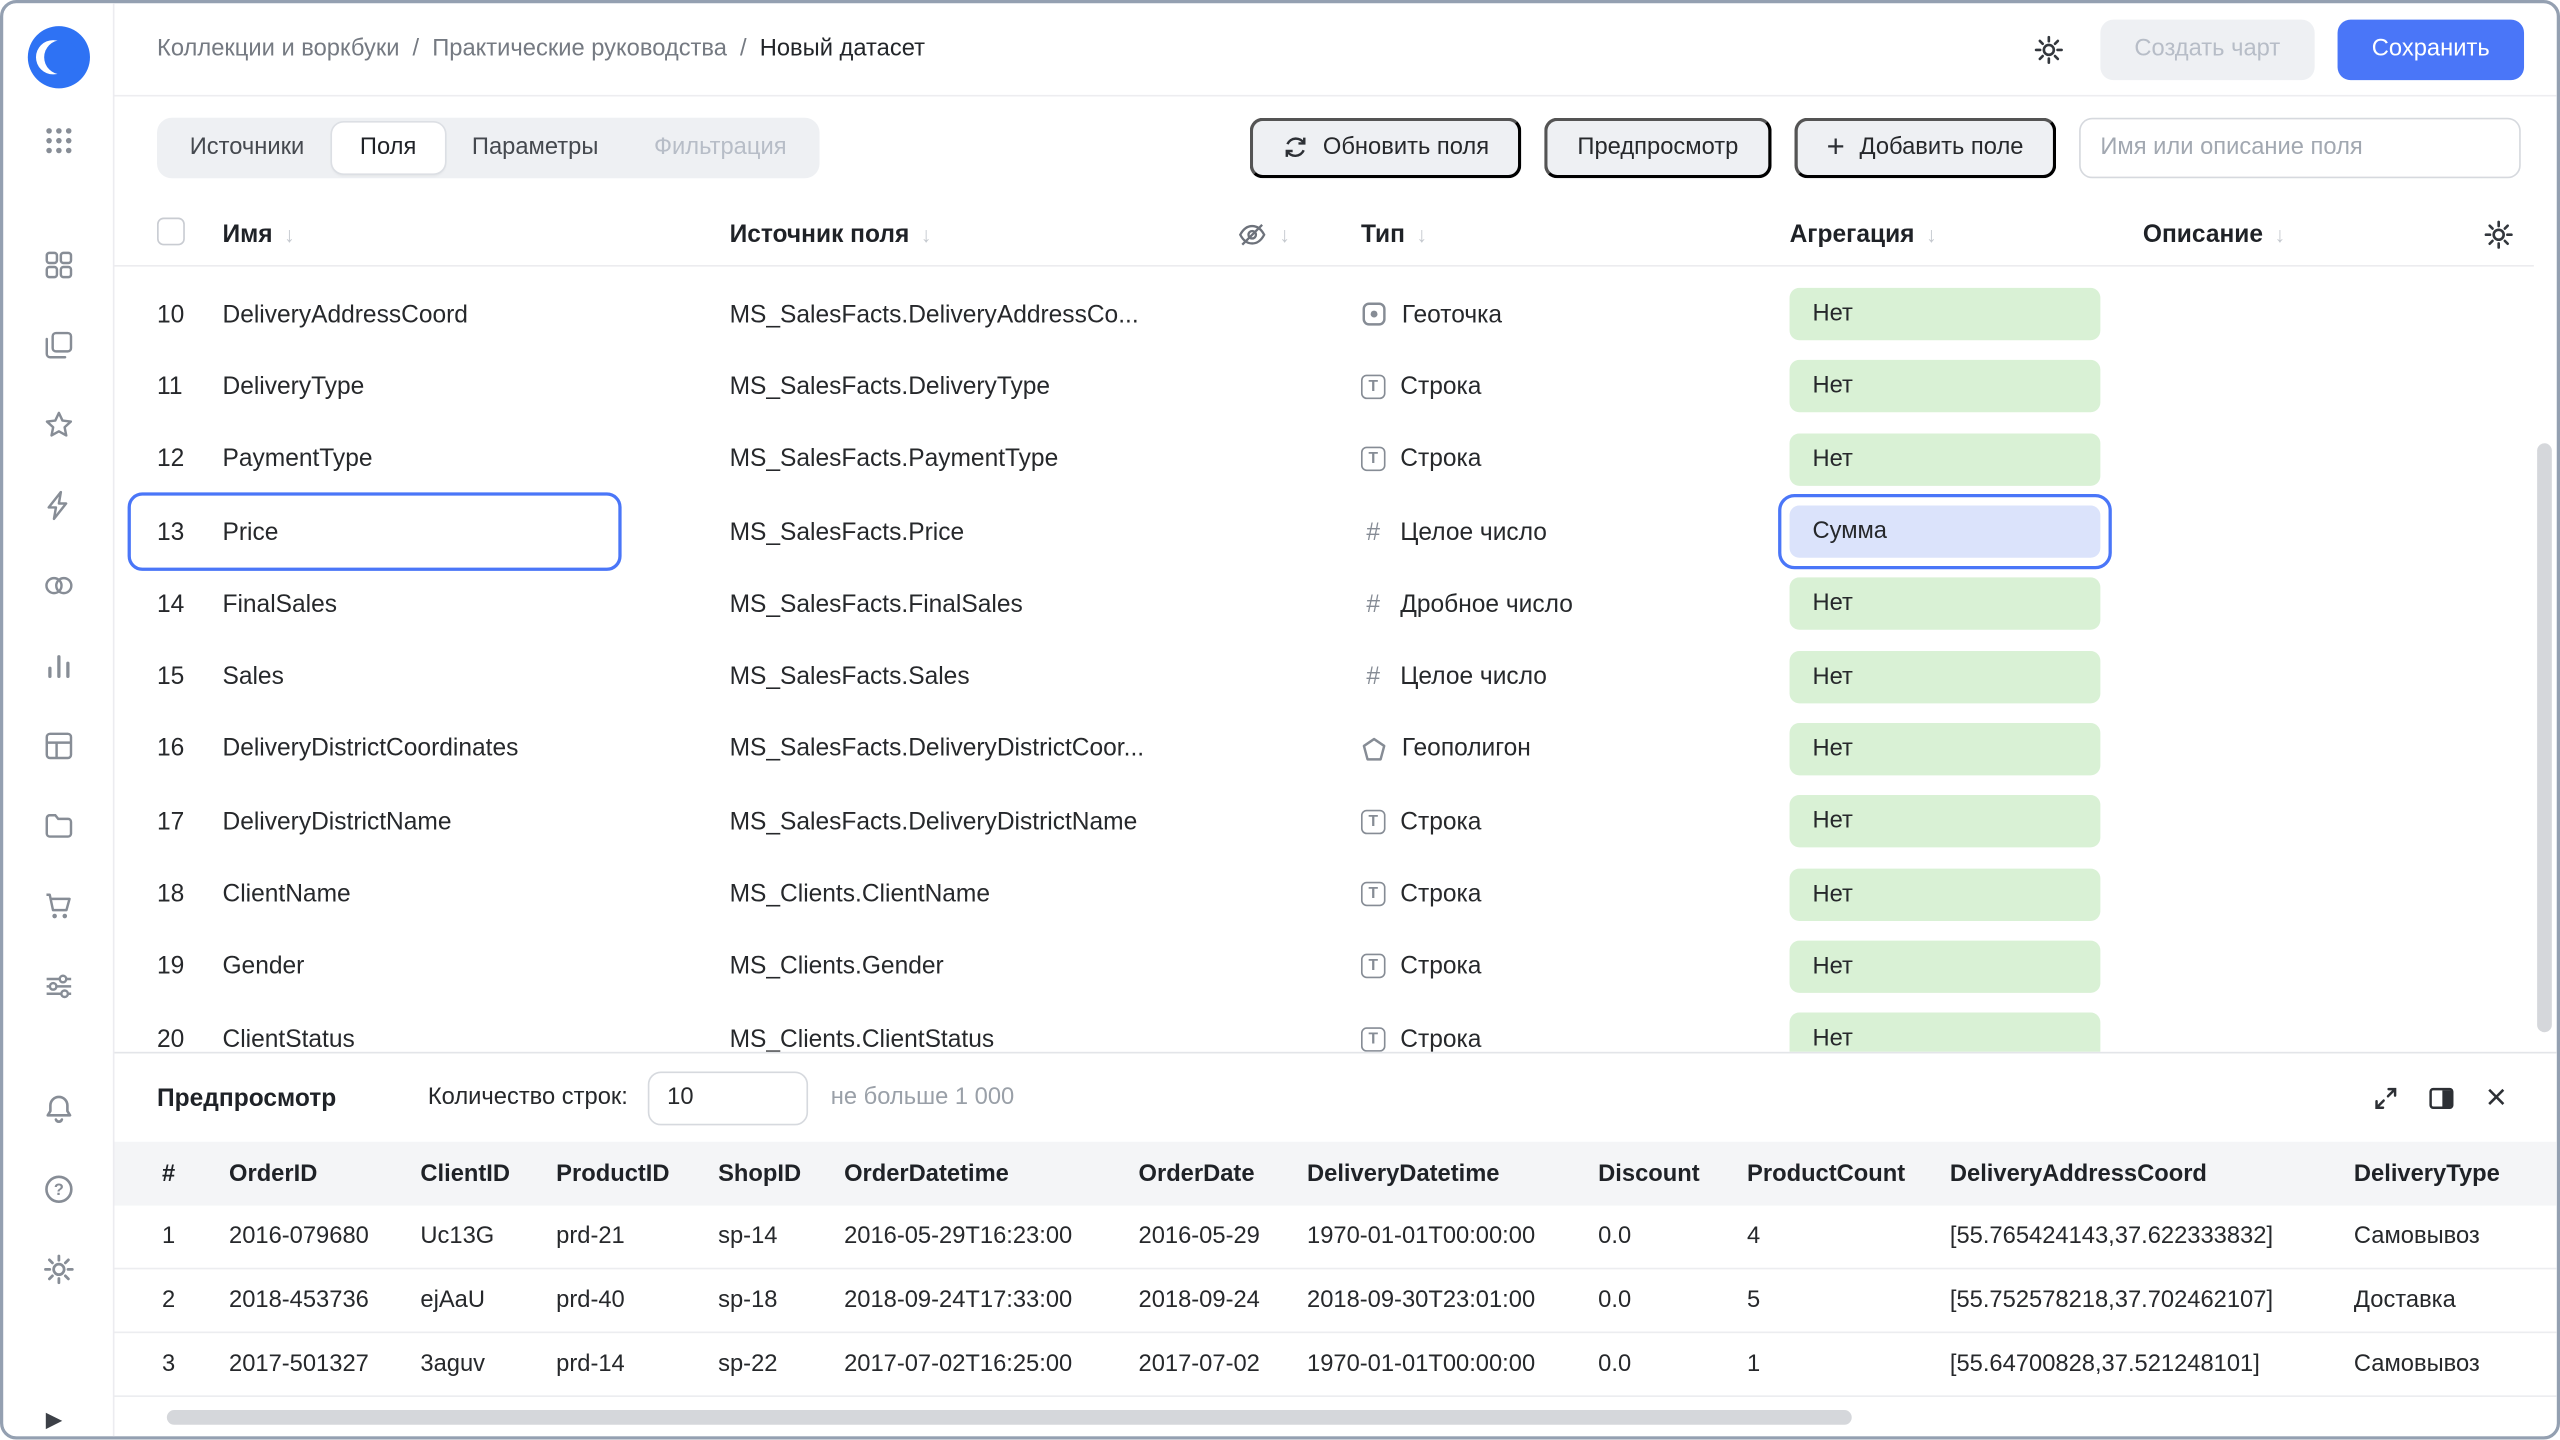 This screenshot has width=2560, height=1440. I want to click on sidebar-item-analytics, so click(58, 665).